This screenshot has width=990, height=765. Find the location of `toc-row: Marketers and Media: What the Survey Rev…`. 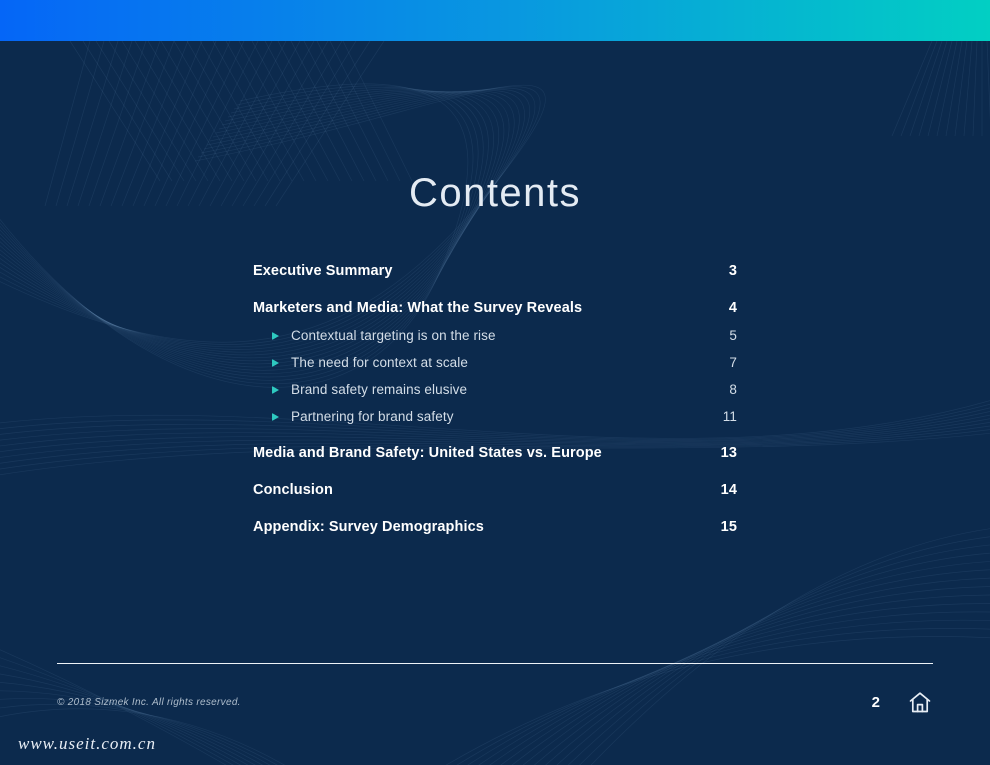

toc-row: Marketers and Media: What the Survey Rev… is located at coordinates (495, 308).